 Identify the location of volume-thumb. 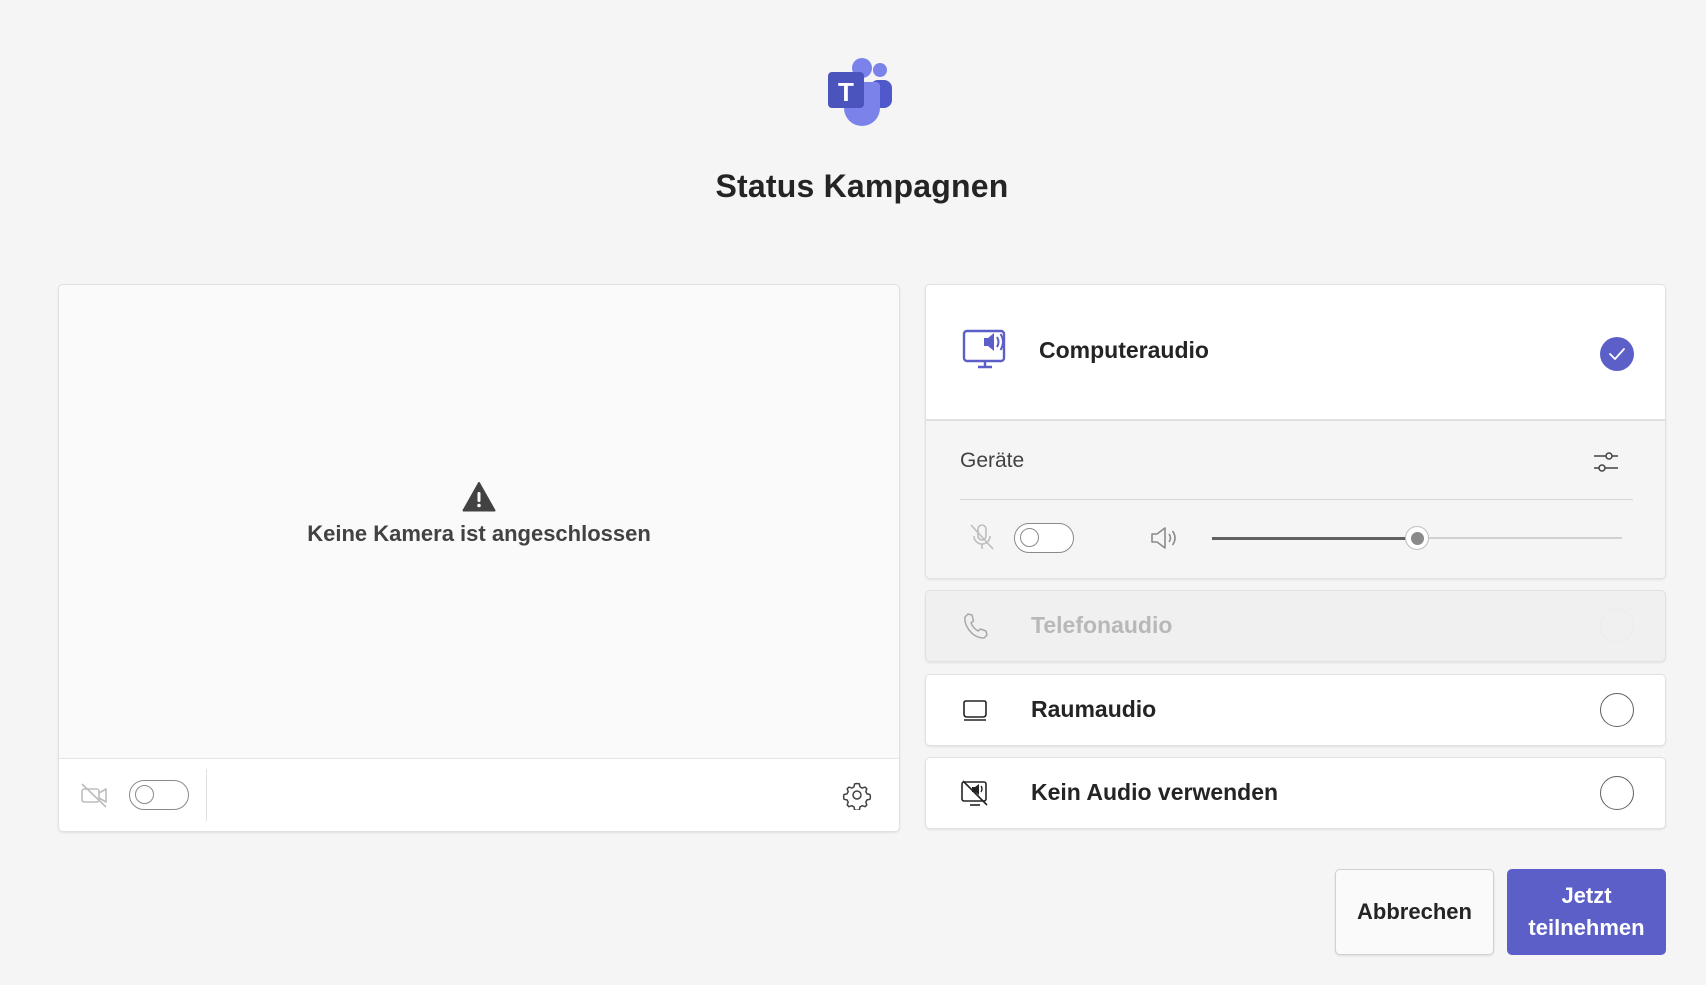
(1417, 538).